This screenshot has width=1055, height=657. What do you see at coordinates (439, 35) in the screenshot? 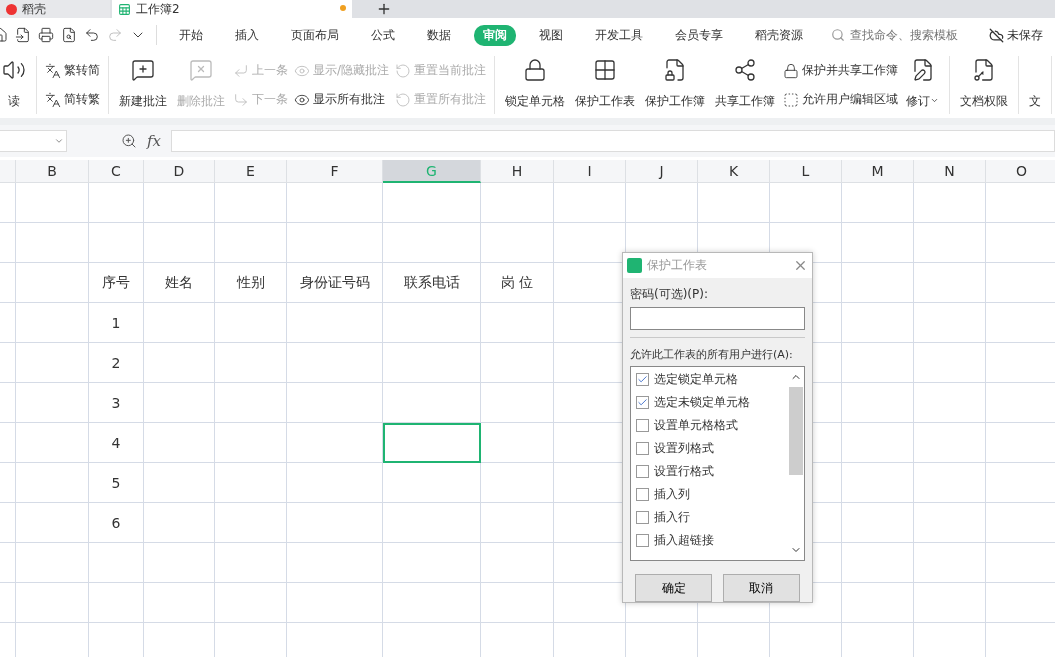
I see `menu-tab: 数据` at bounding box center [439, 35].